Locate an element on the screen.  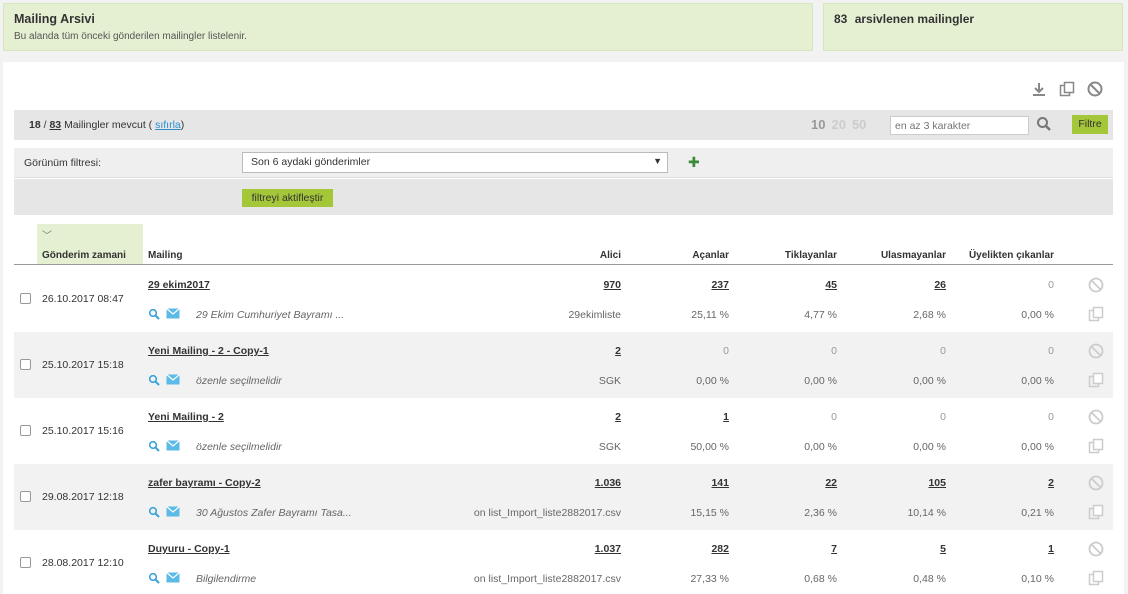
recipient-list: on list_Import_liste2882017.csv is located at coordinates (541, 513).